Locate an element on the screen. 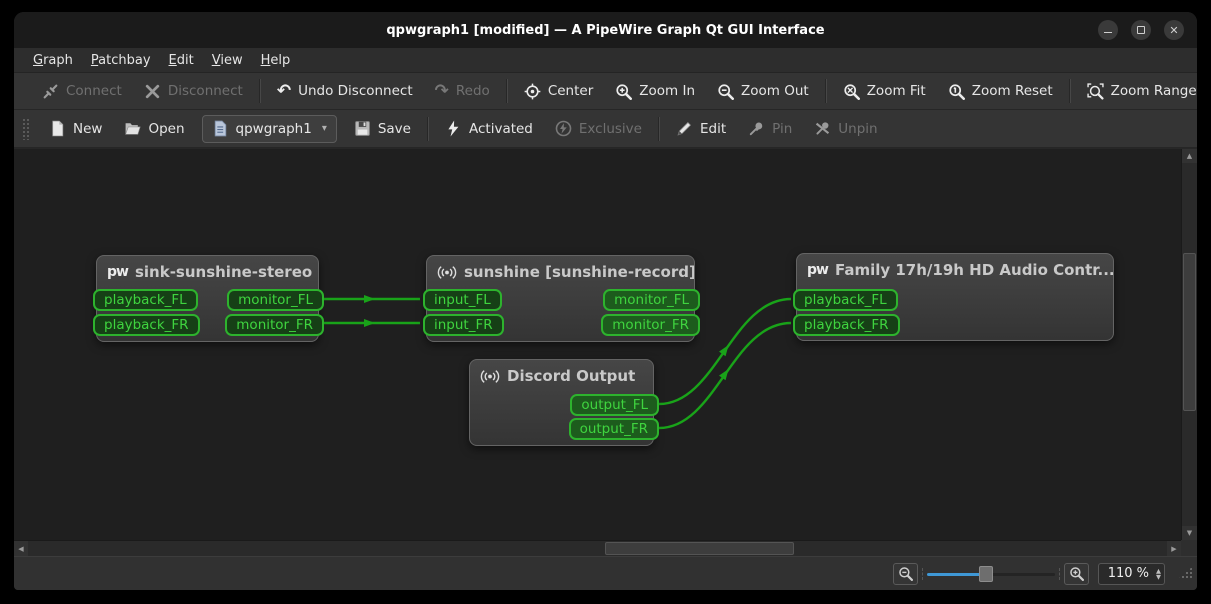 The height and width of the screenshot is (604, 1211). disconnect-button: Disconnect is located at coordinates (193, 91).